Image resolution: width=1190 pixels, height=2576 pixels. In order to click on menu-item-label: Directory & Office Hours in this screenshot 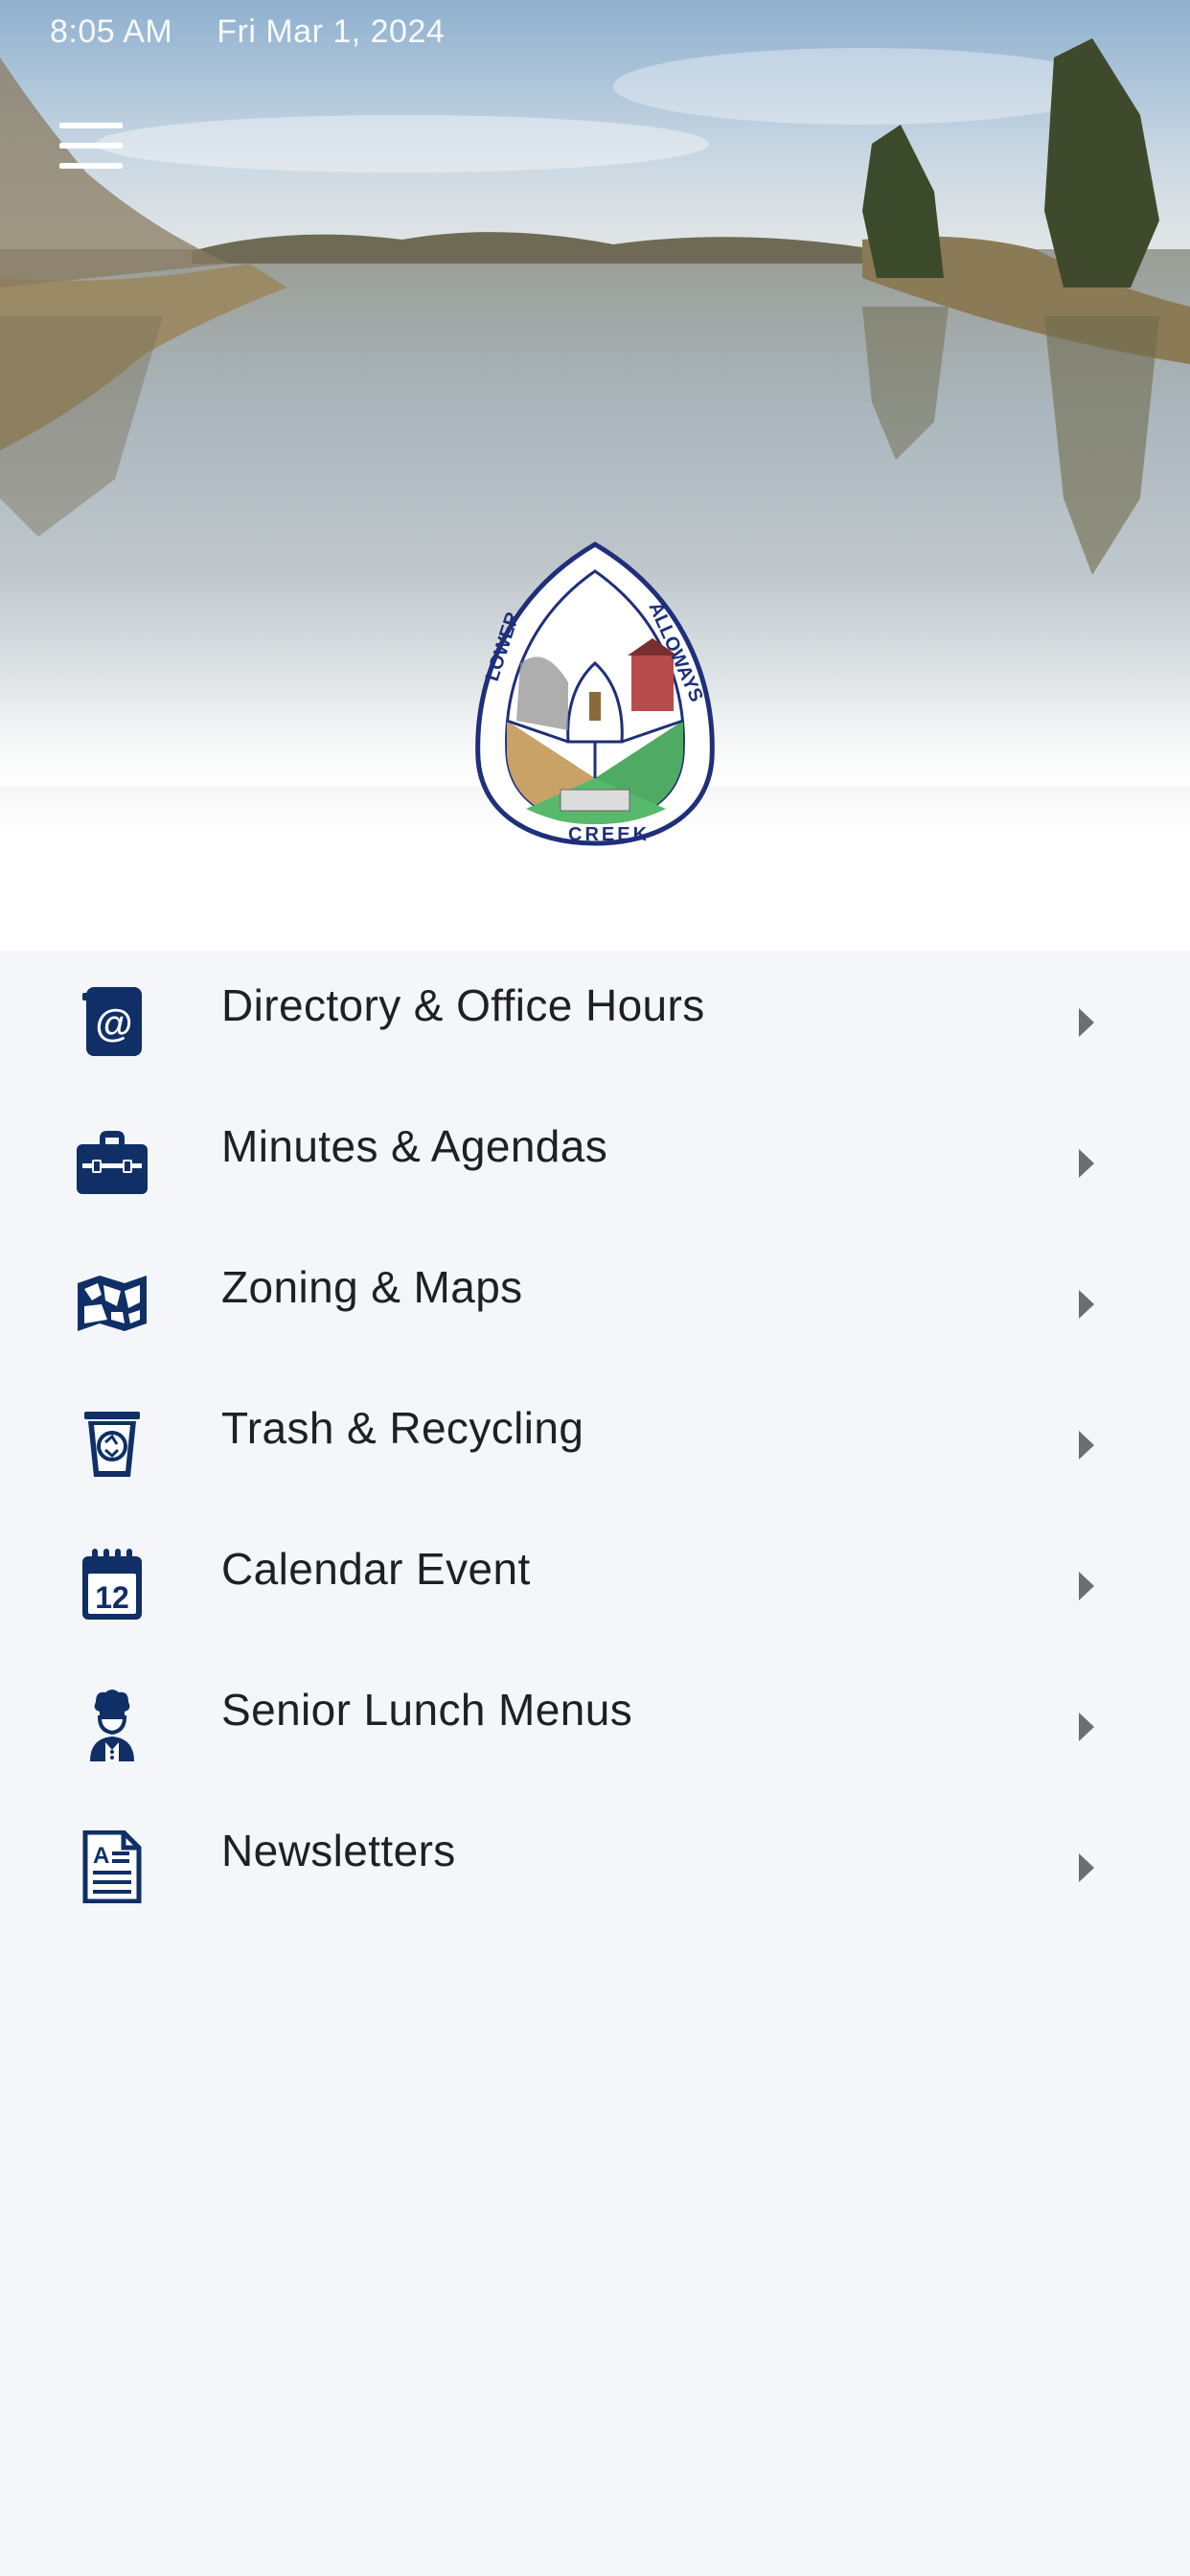, I will do `click(463, 1005)`.